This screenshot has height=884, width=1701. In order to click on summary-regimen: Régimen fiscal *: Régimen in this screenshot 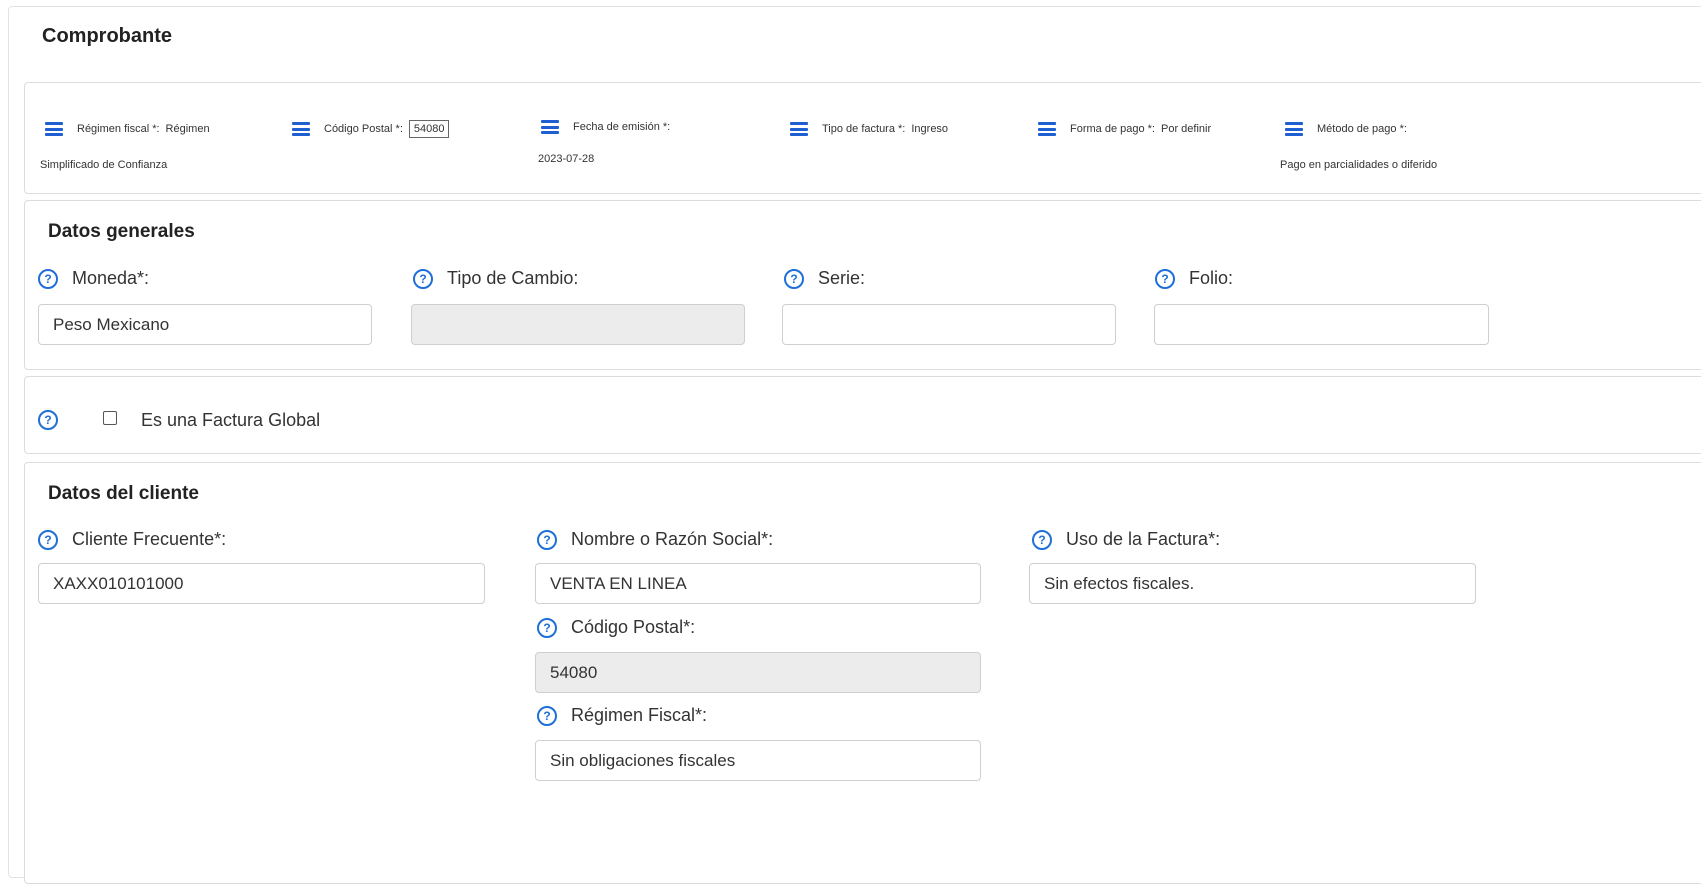, I will do `click(127, 129)`.